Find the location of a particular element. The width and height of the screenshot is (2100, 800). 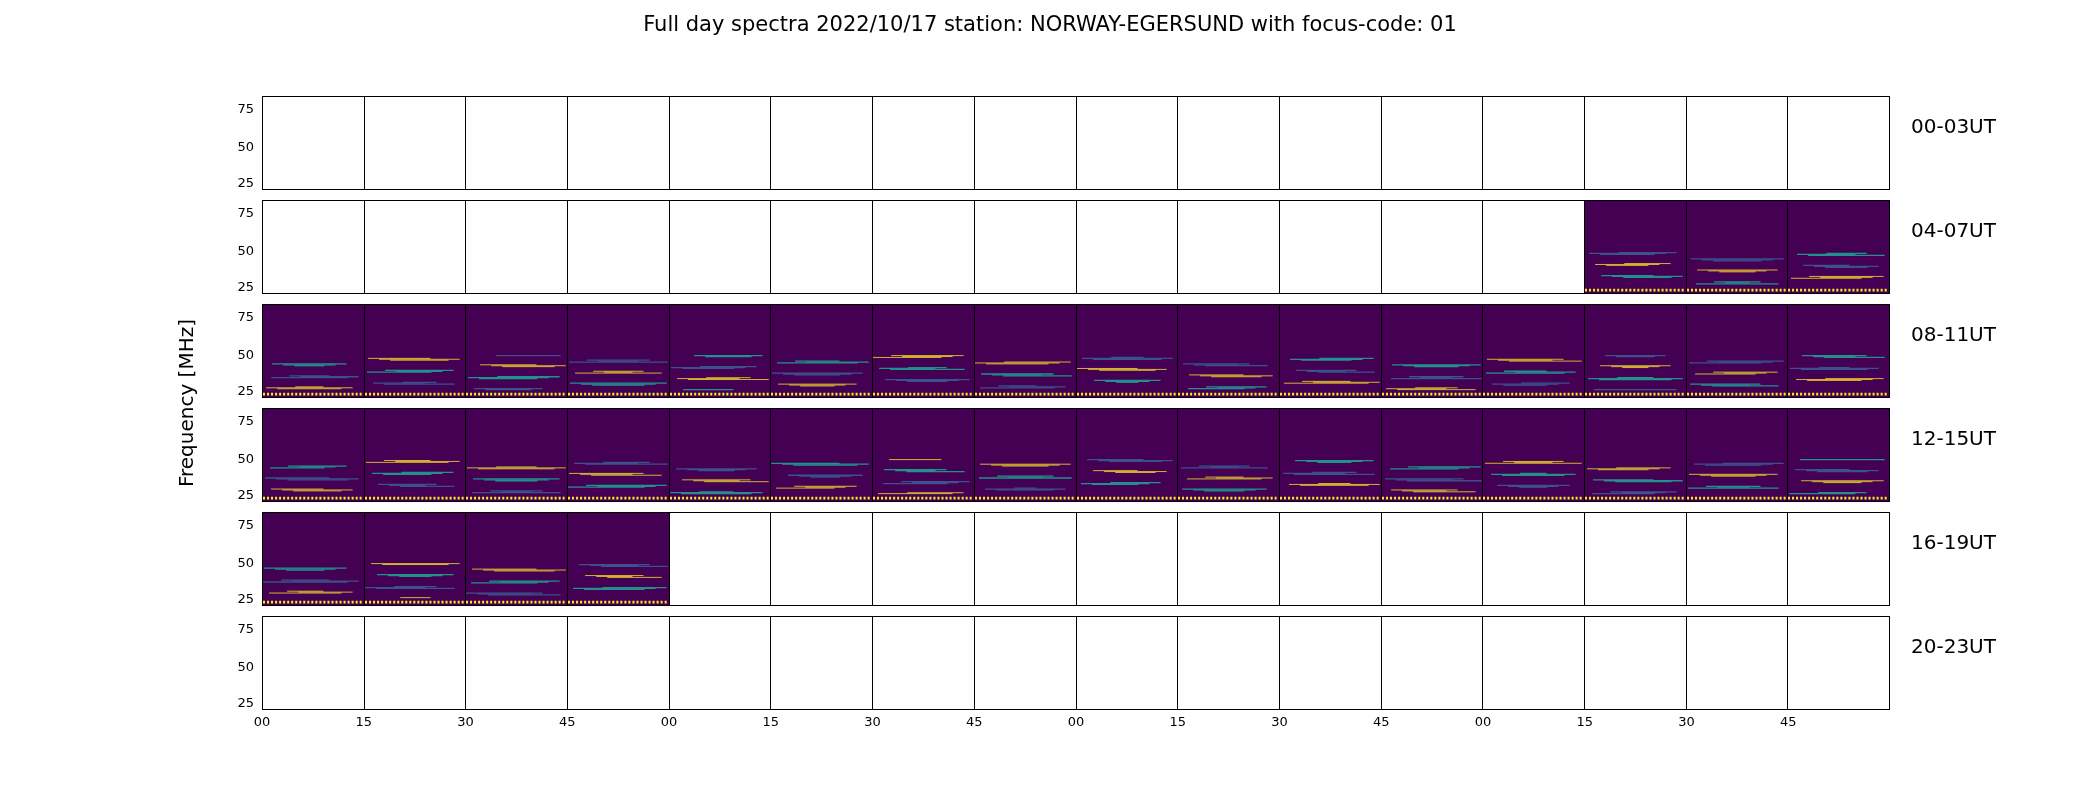

row-time-label: 16-19UT is located at coordinates (1953, 542).